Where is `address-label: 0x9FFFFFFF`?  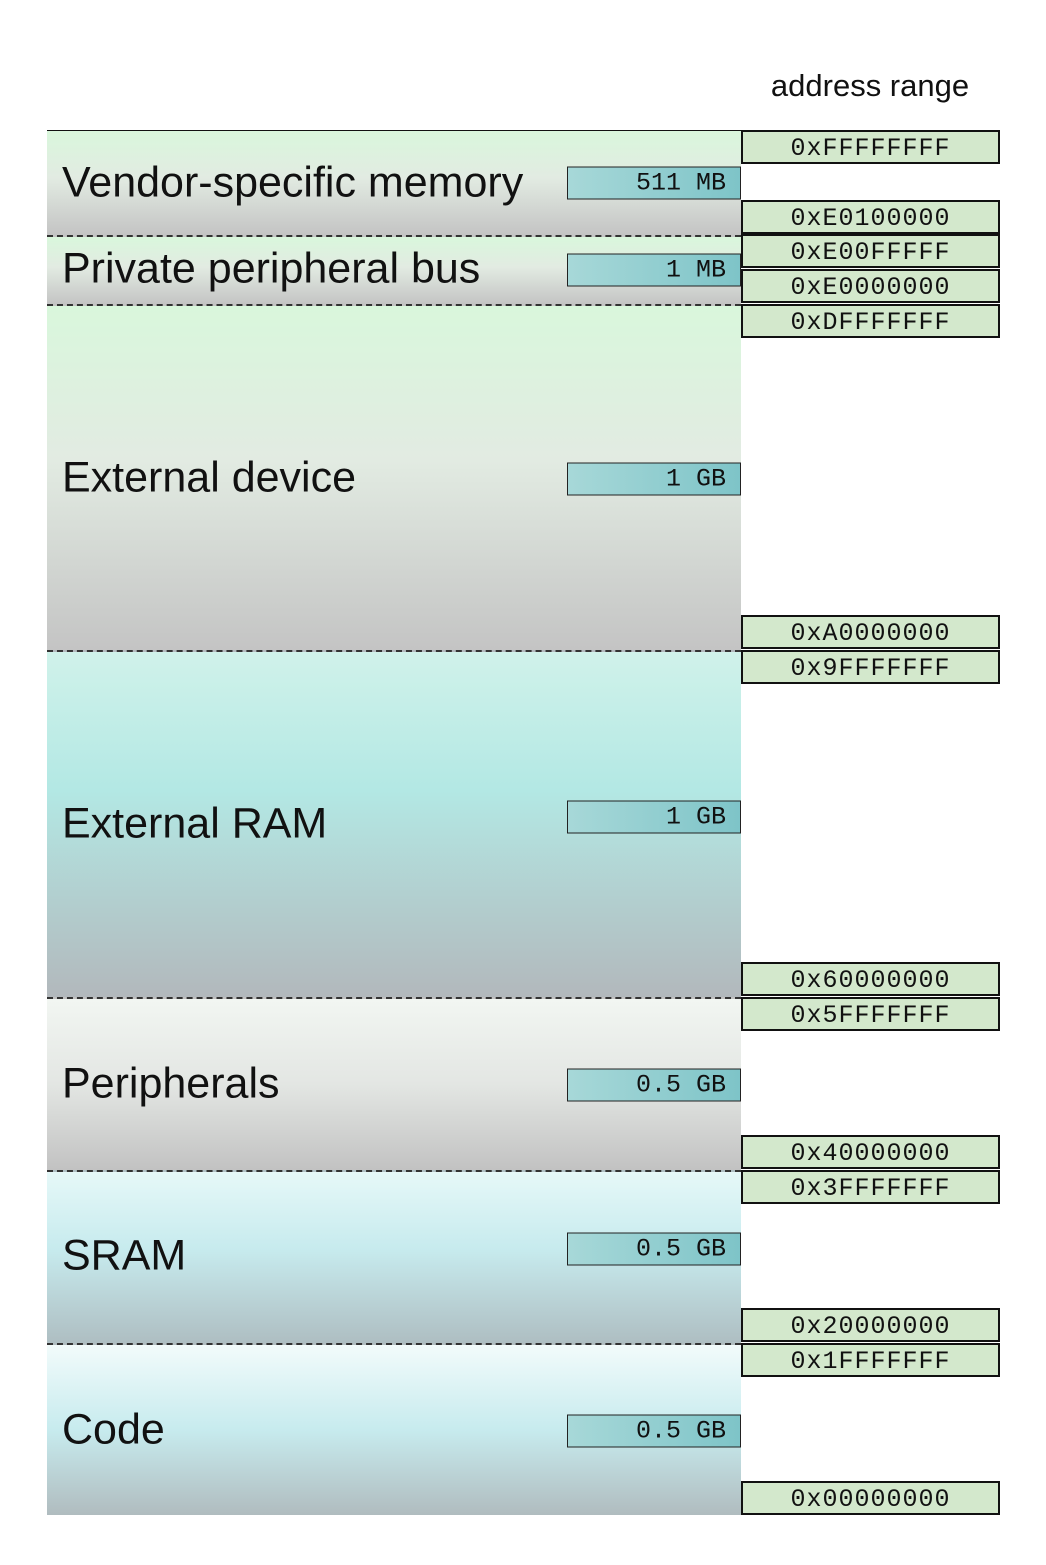 address-label: 0x9FFFFFFF is located at coordinates (870, 667).